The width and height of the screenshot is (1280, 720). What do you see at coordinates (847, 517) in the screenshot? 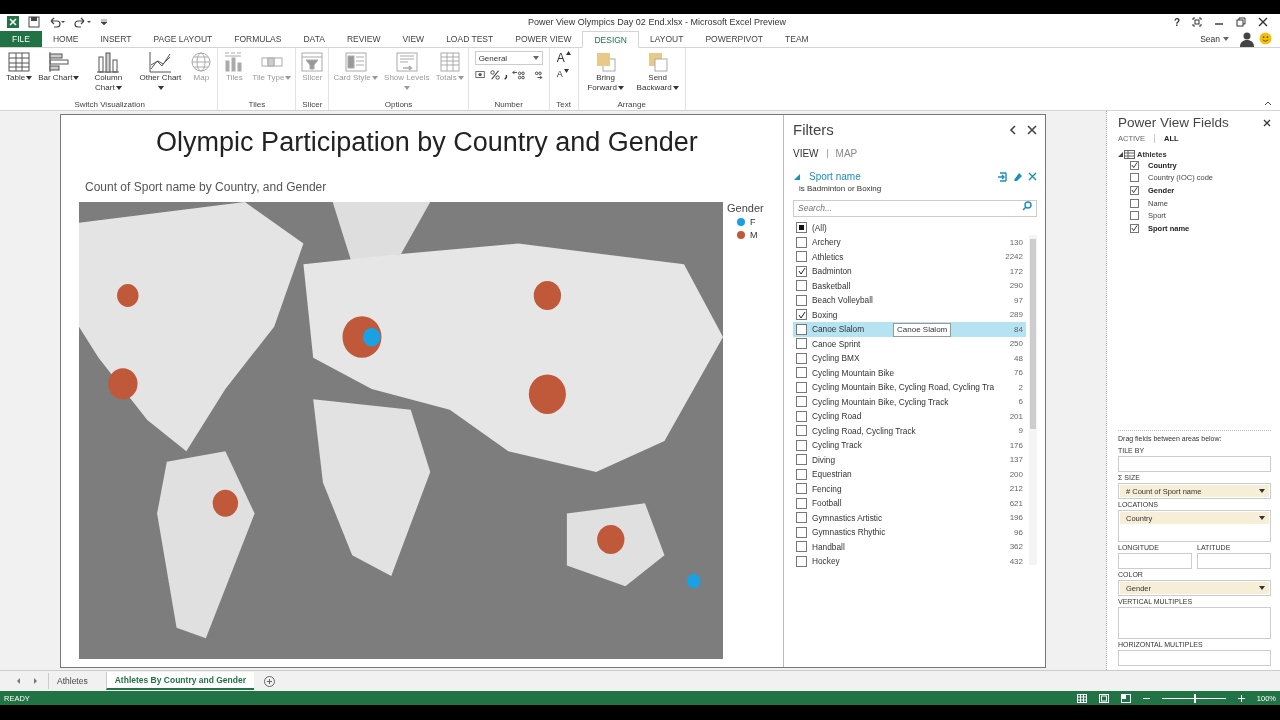
I see `filter-option-label: Gymnastics Artistic` at bounding box center [847, 517].